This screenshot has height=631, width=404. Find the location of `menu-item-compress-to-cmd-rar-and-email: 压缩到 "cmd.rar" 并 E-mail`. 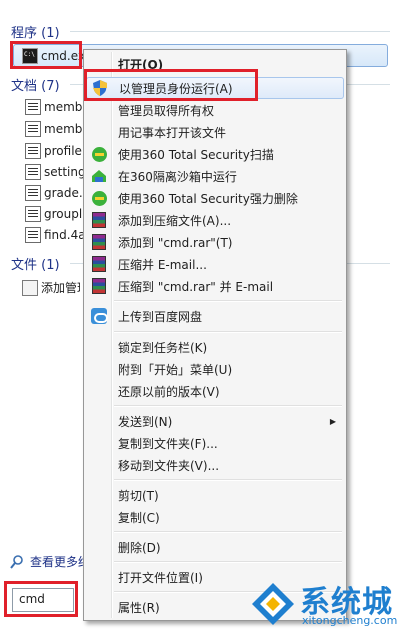

menu-item-compress-to-cmd-rar-and-email: 压缩到 "cmd.rar" 并 E-mail is located at coordinates (215, 286).